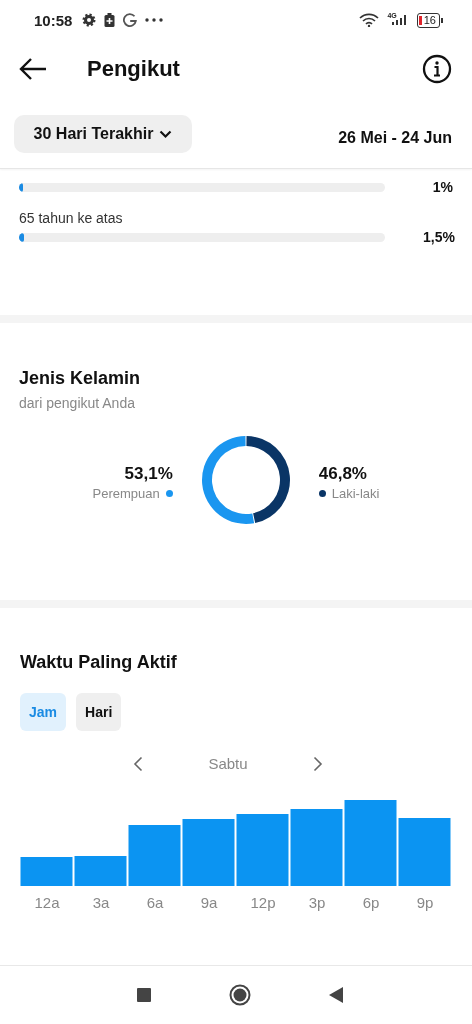  Describe the element at coordinates (47, 902) in the screenshot. I see `hour-label: 12a` at that location.